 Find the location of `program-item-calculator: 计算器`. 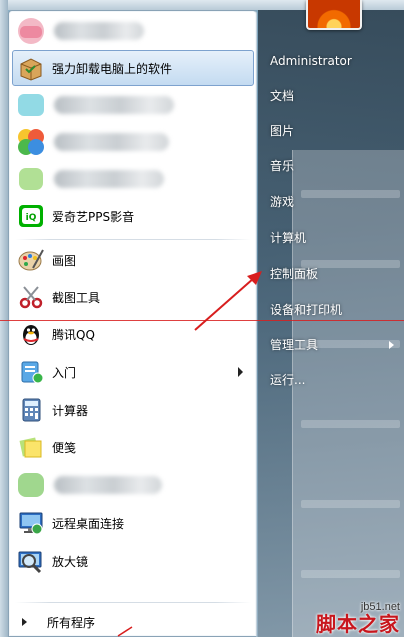

program-item-calculator: 计算器 is located at coordinates (133, 410).